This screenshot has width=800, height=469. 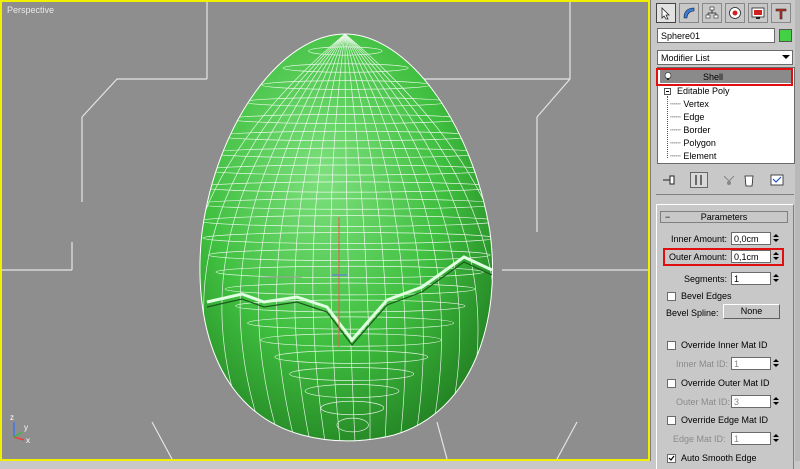 What do you see at coordinates (706, 296) in the screenshot?
I see `bevel-edges-label: Bevel Edges` at bounding box center [706, 296].